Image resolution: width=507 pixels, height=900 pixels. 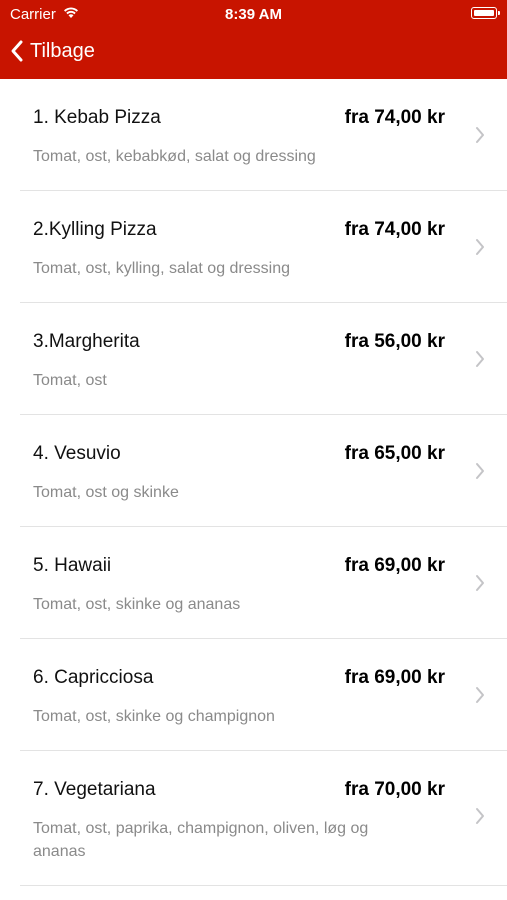 What do you see at coordinates (394, 453) in the screenshot?
I see `item-price: fra 65,00 kr` at bounding box center [394, 453].